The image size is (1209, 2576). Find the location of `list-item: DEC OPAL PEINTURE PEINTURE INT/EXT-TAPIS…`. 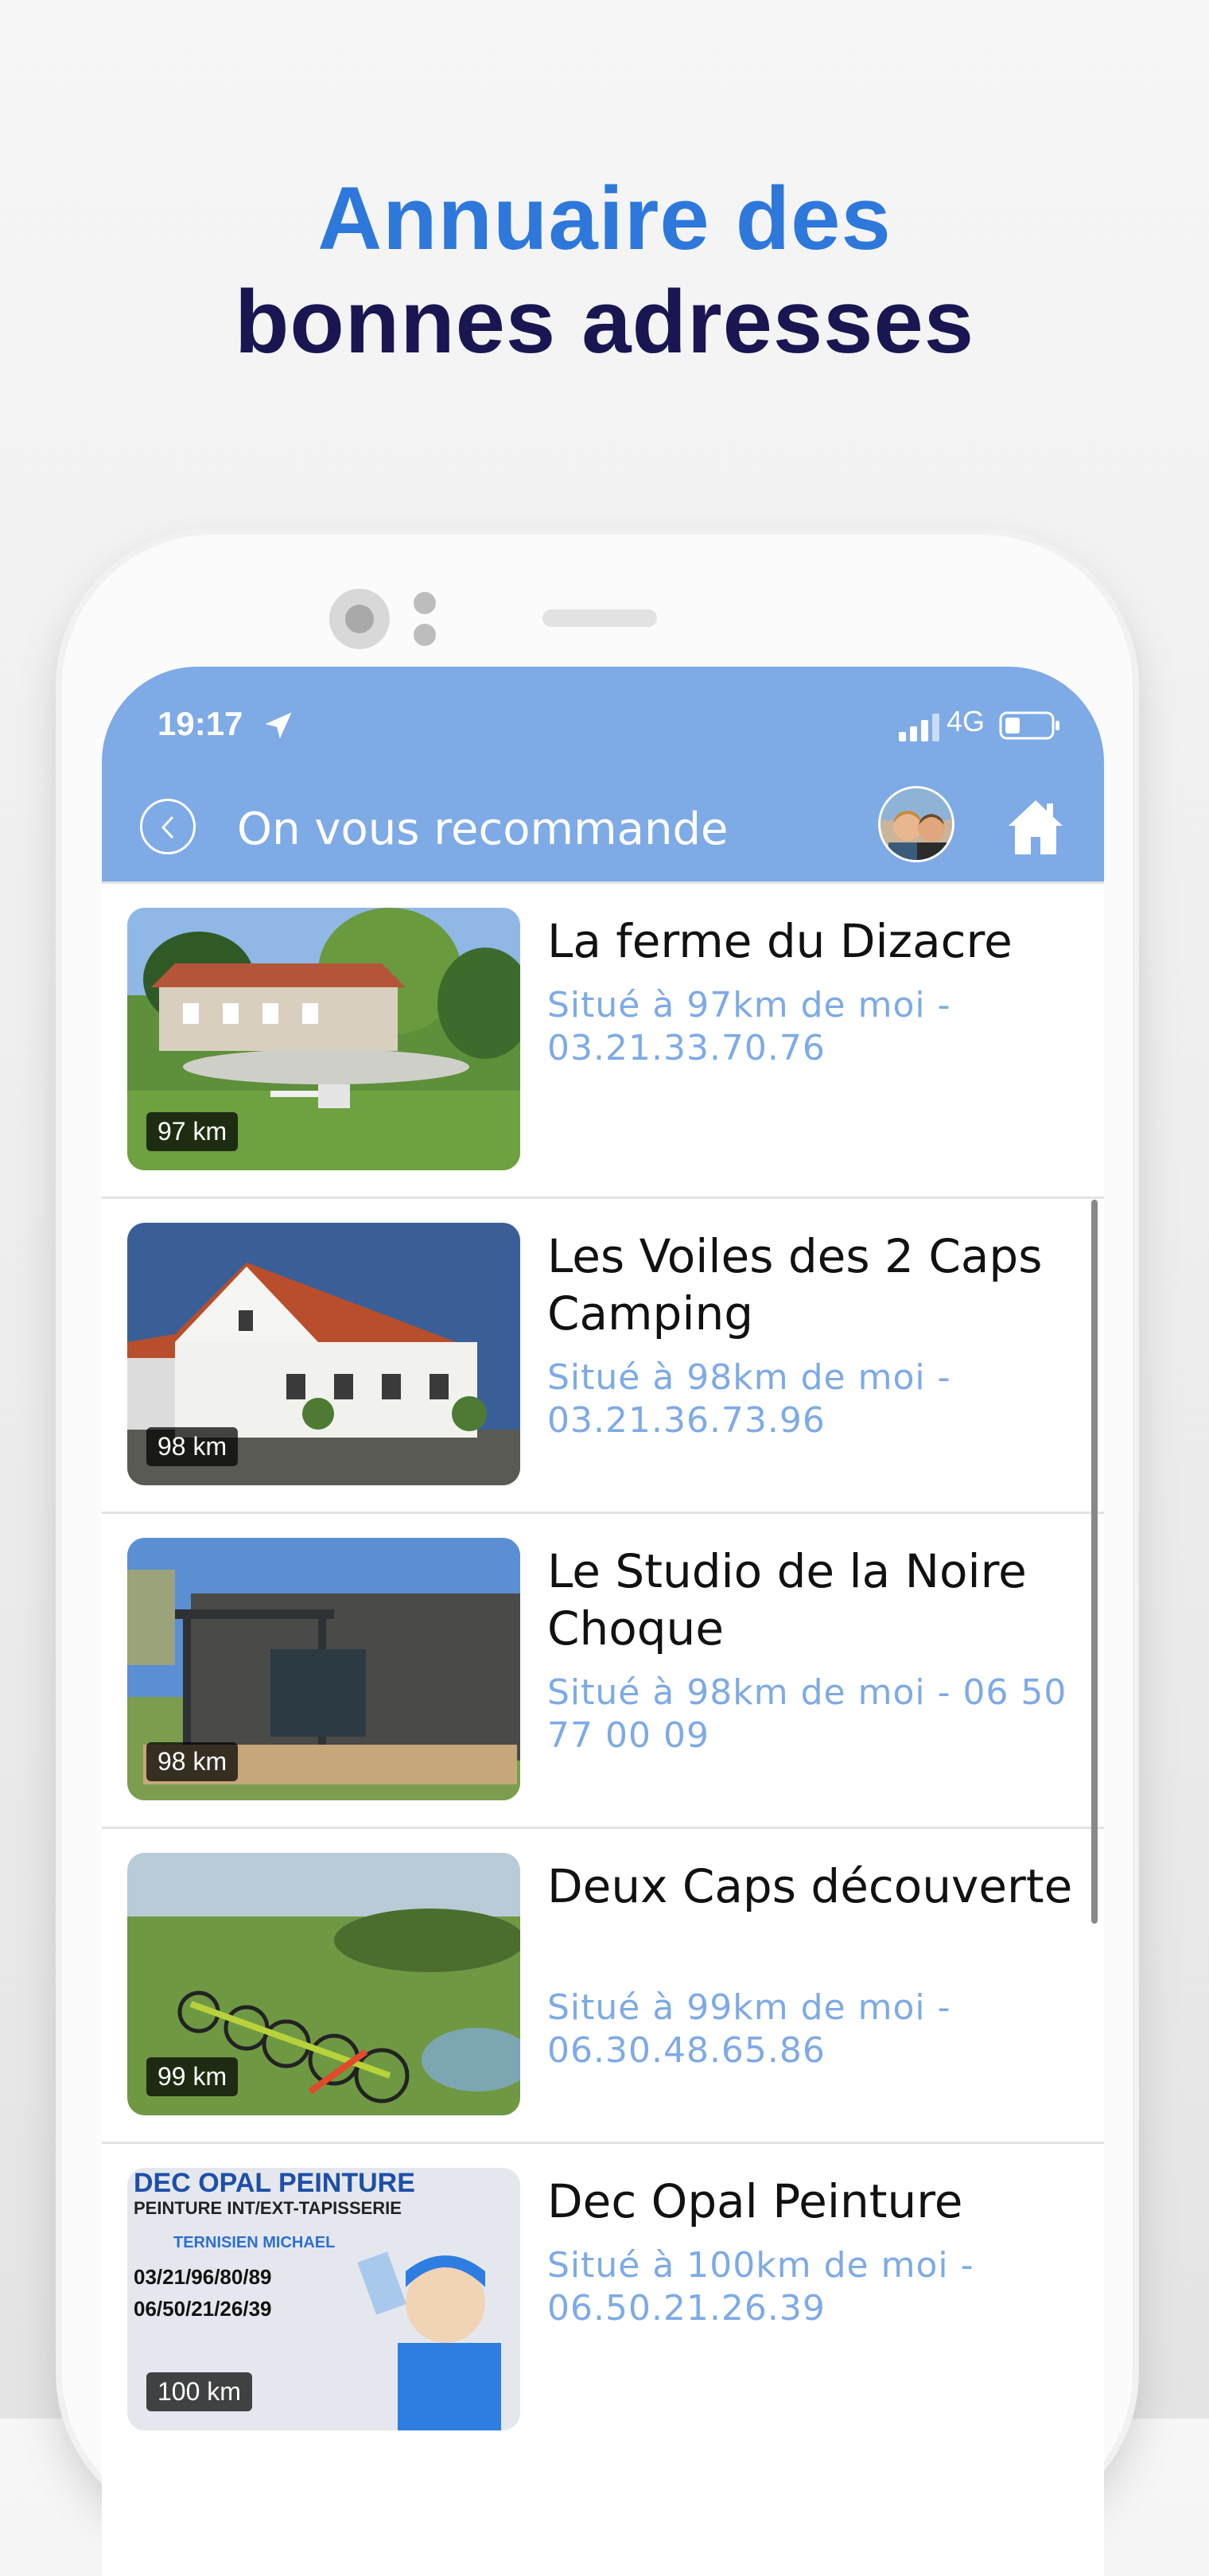

list-item: DEC OPAL PEINTURE PEINTURE INT/EXT-TAPIS… is located at coordinates (603, 2300).